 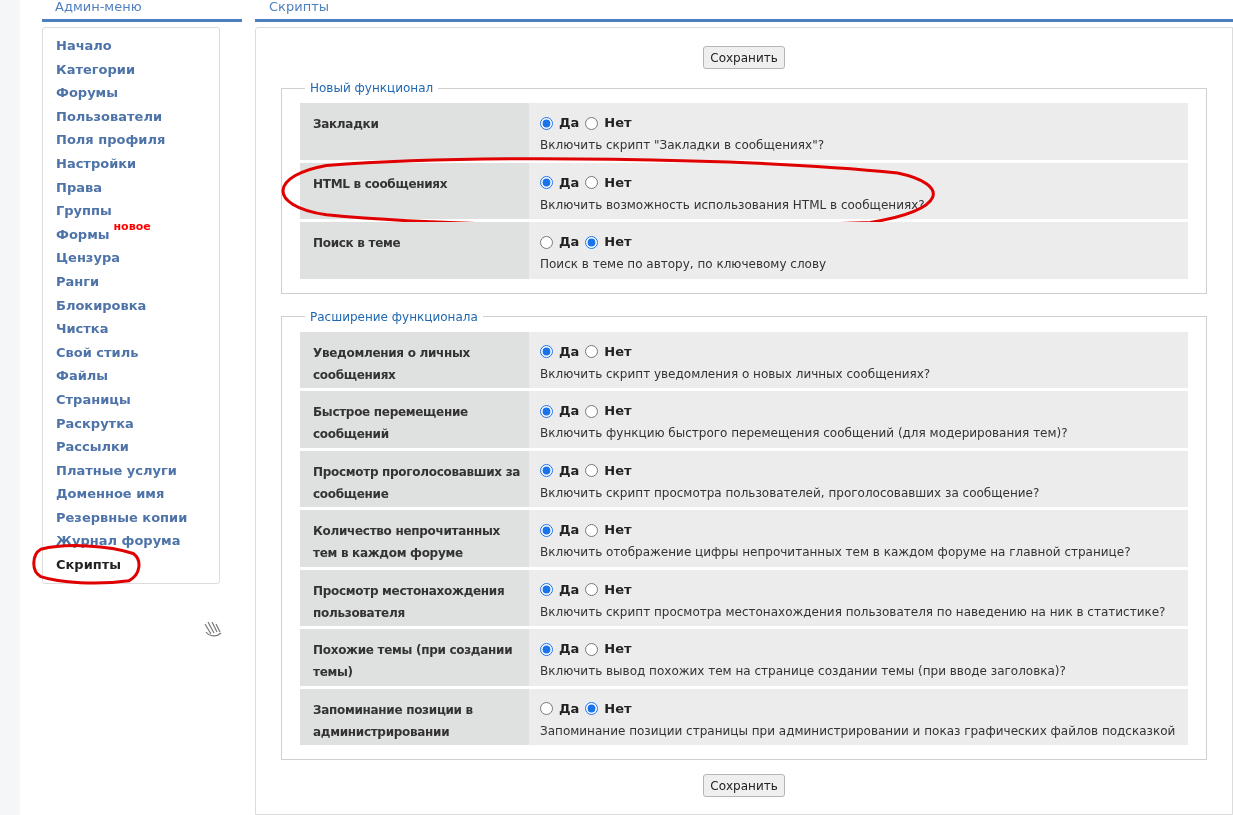 What do you see at coordinates (93, 399) in the screenshot?
I see `menu-item: Страницы` at bounding box center [93, 399].